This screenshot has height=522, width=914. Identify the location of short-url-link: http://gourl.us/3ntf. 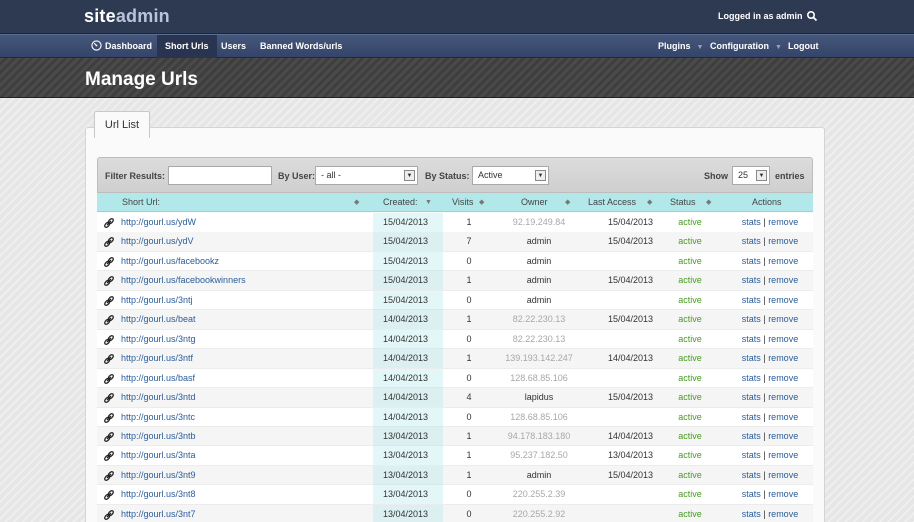
(157, 358).